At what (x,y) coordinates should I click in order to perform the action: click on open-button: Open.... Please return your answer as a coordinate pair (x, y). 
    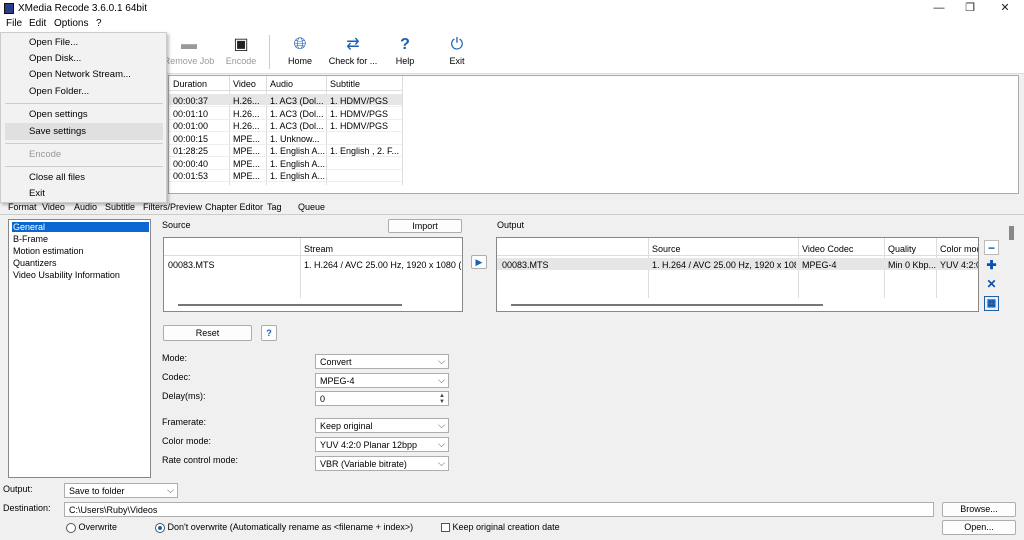
    Looking at the image, I should click on (979, 527).